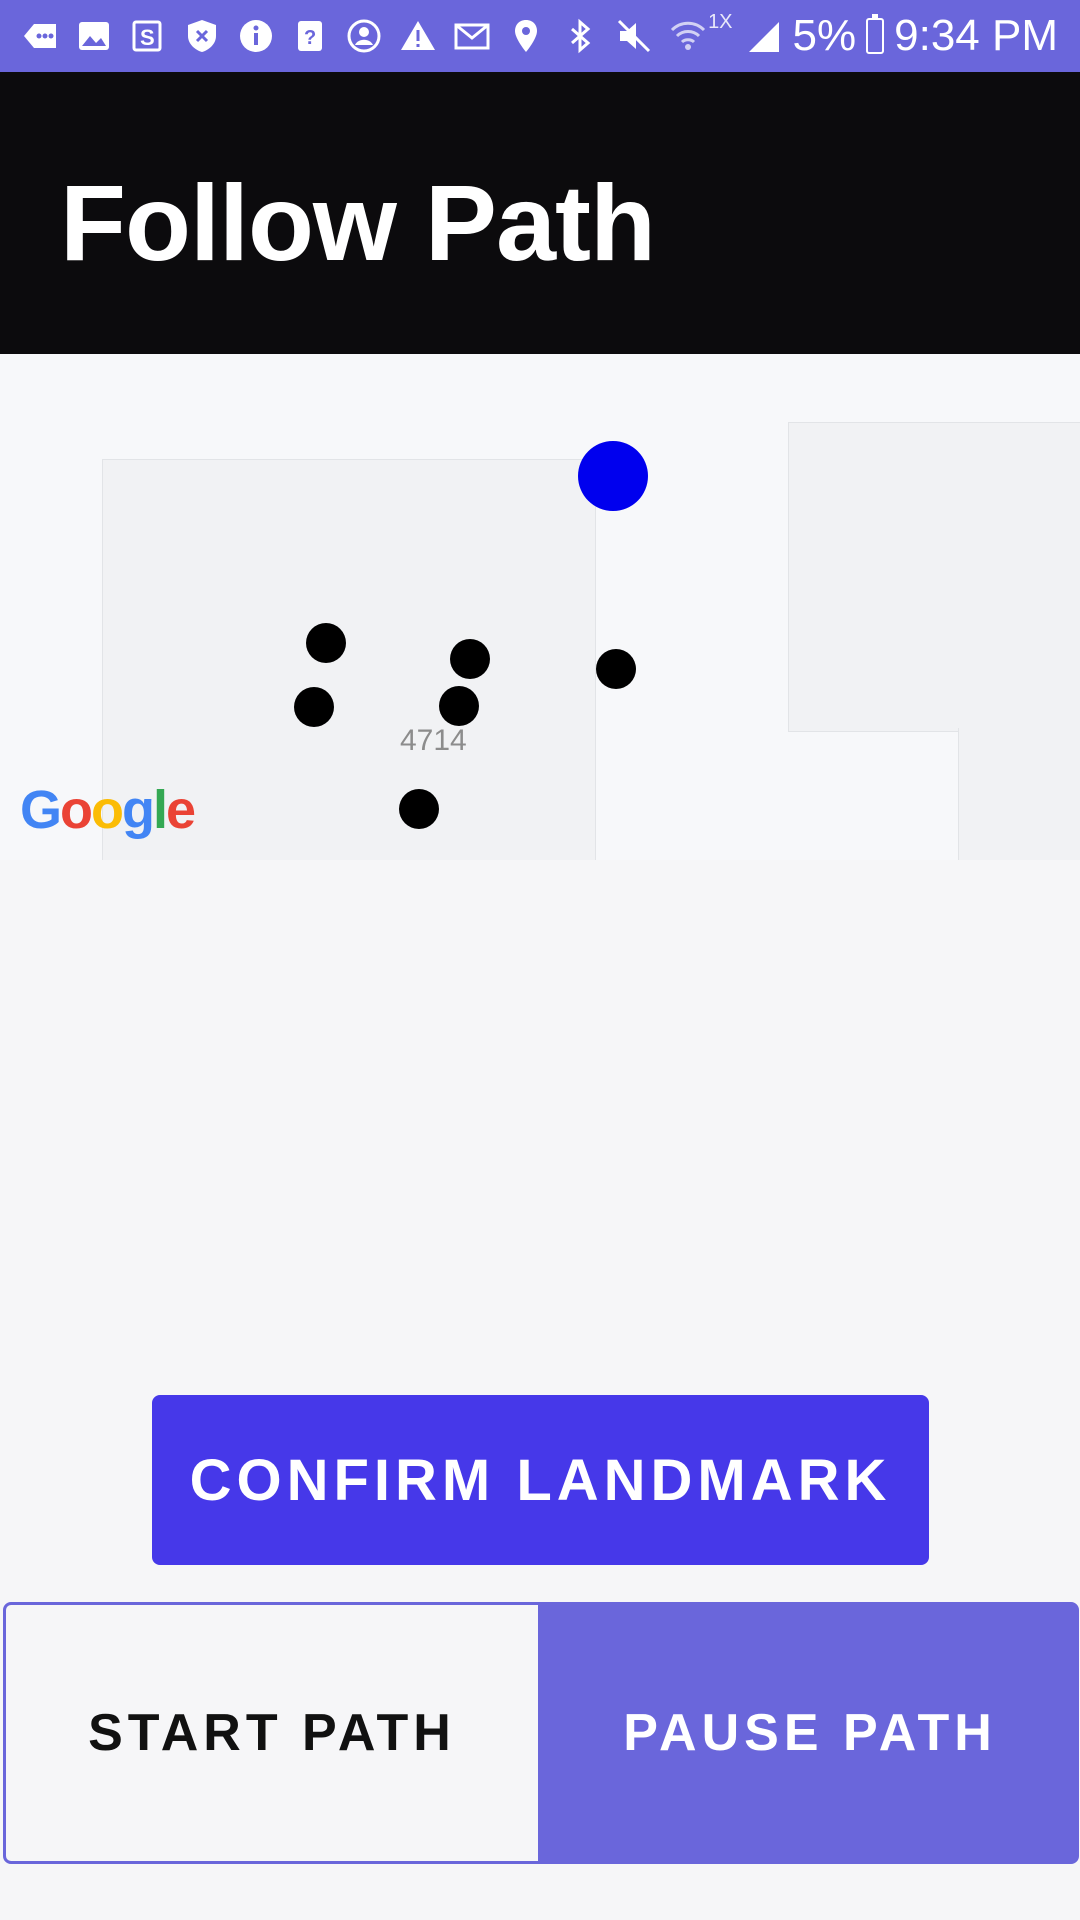 The height and width of the screenshot is (1920, 1080). Describe the element at coordinates (976, 35) in the screenshot. I see `clock: 9:34 PM` at that location.